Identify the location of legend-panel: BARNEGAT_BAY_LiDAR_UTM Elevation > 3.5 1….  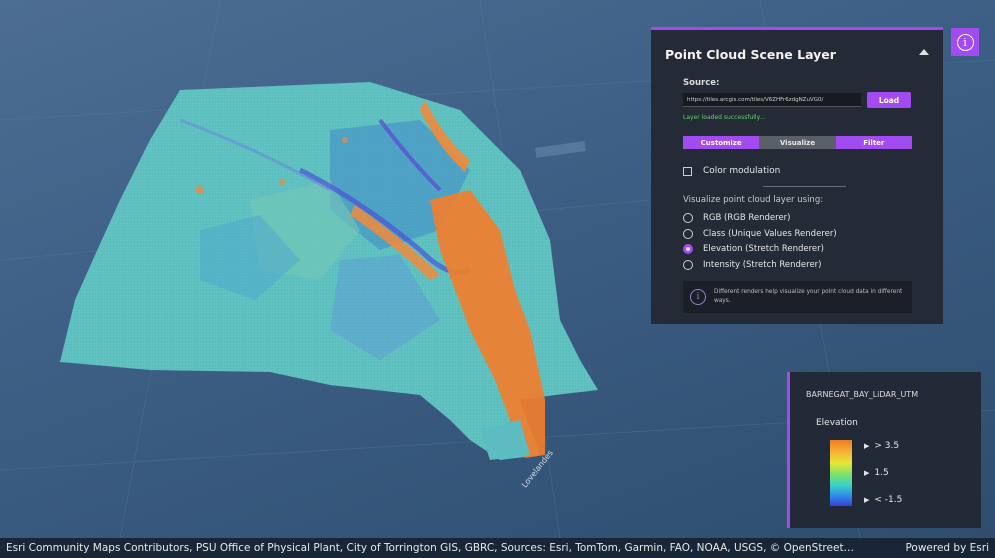
(884, 450).